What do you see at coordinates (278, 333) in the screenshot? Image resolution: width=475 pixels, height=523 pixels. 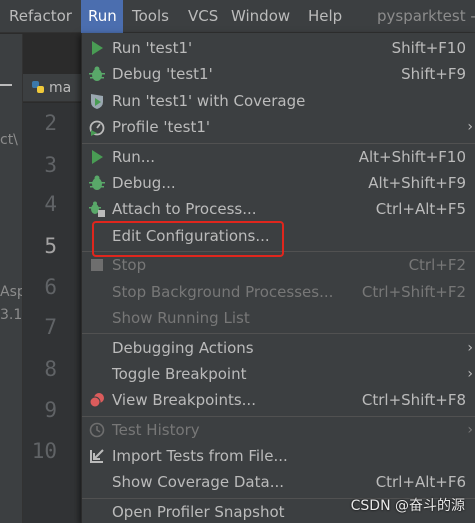 I see `menu-separator` at bounding box center [278, 333].